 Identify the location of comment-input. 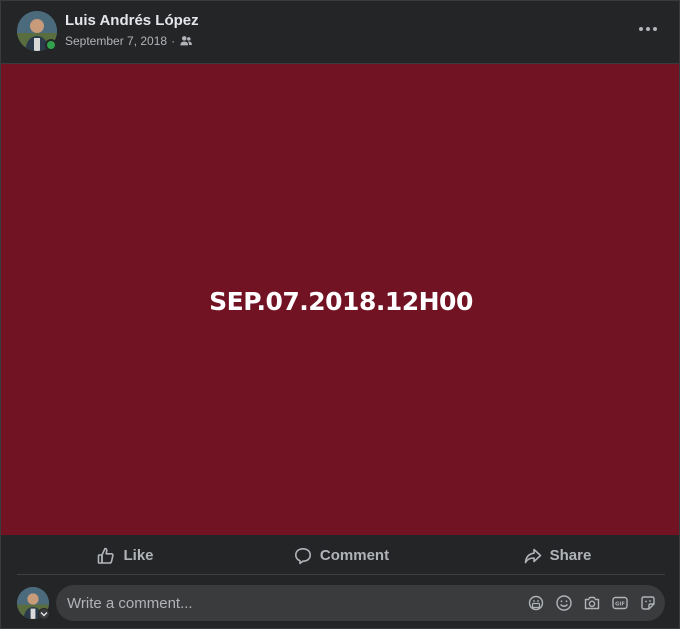
(286, 603).